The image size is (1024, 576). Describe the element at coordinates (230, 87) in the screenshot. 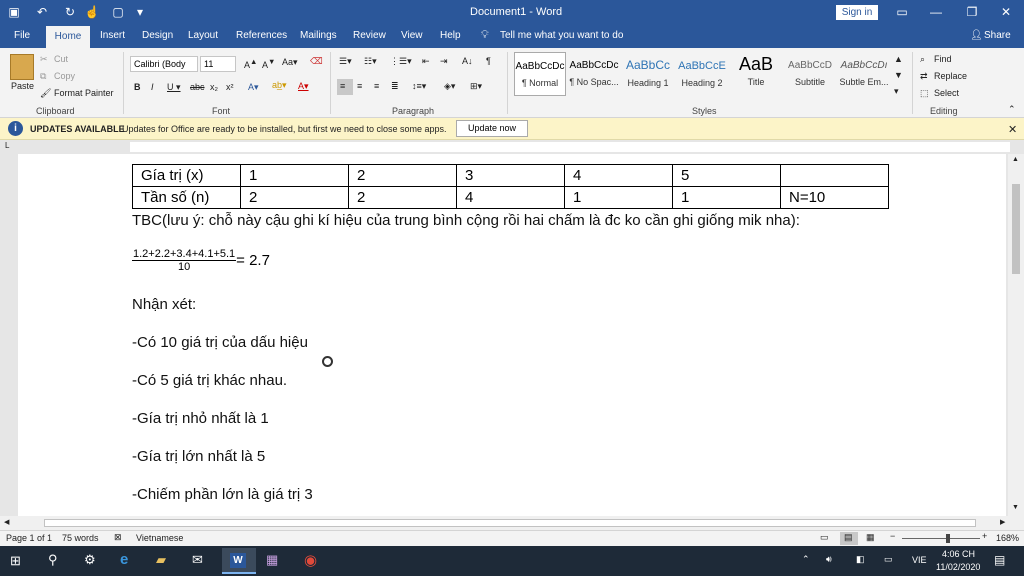

I see `superscript-button: x²` at that location.